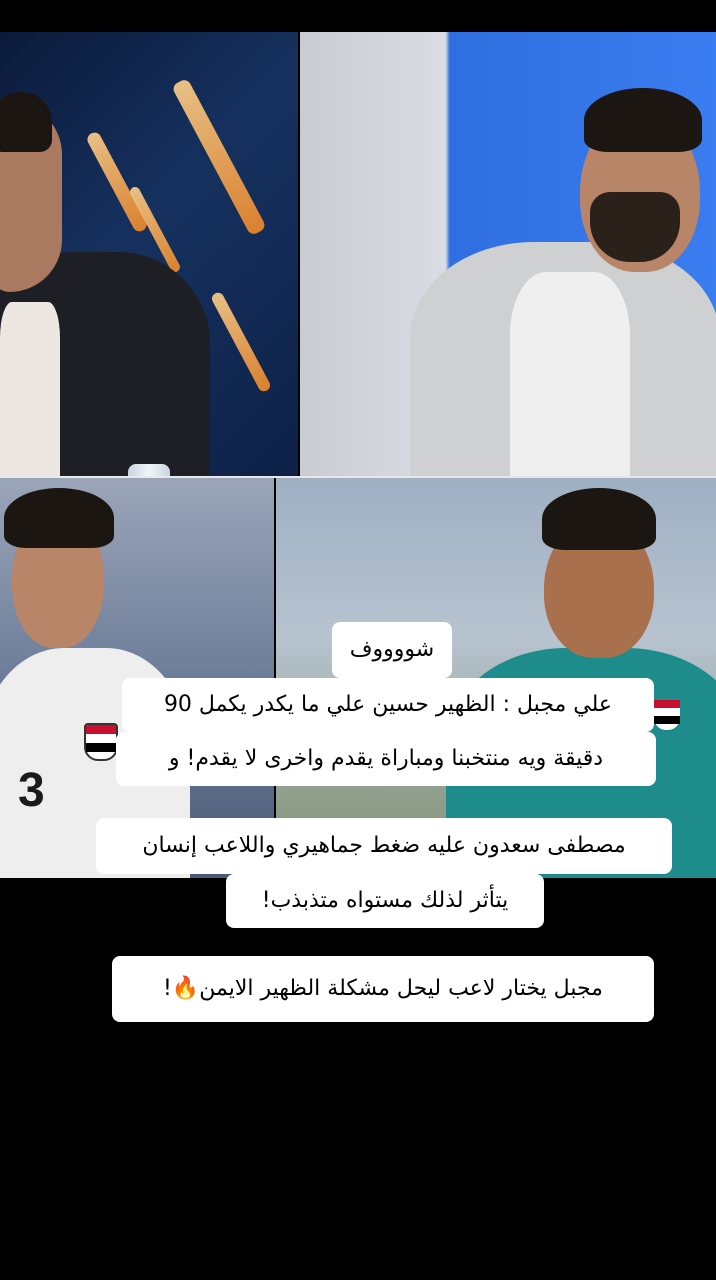  What do you see at coordinates (31, 790) in the screenshot?
I see `jersey-number: 3` at bounding box center [31, 790].